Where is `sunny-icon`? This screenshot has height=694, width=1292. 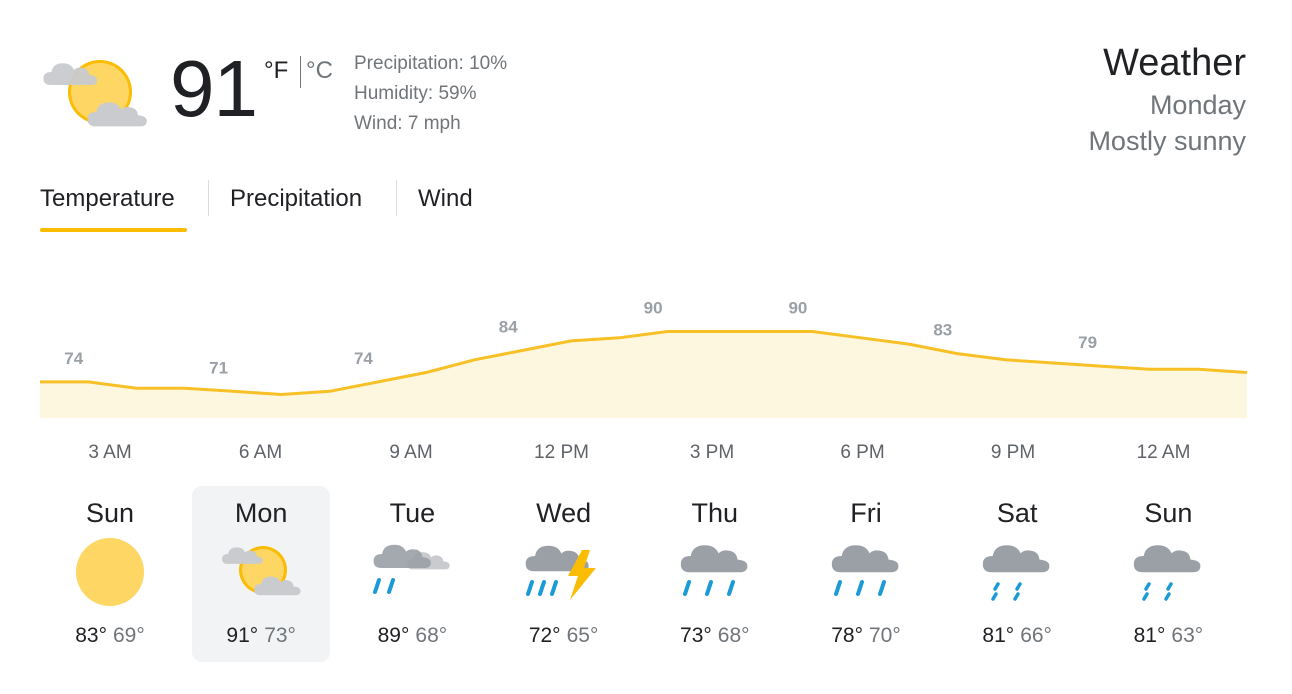 sunny-icon is located at coordinates (110, 572).